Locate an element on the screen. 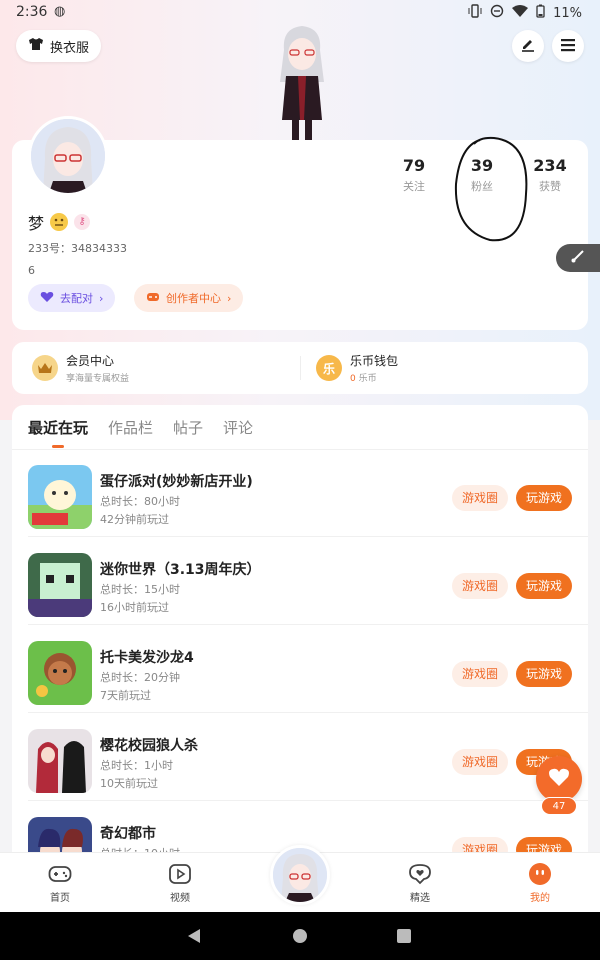 The height and width of the screenshot is (960, 600). pencil-icon is located at coordinates (528, 46).